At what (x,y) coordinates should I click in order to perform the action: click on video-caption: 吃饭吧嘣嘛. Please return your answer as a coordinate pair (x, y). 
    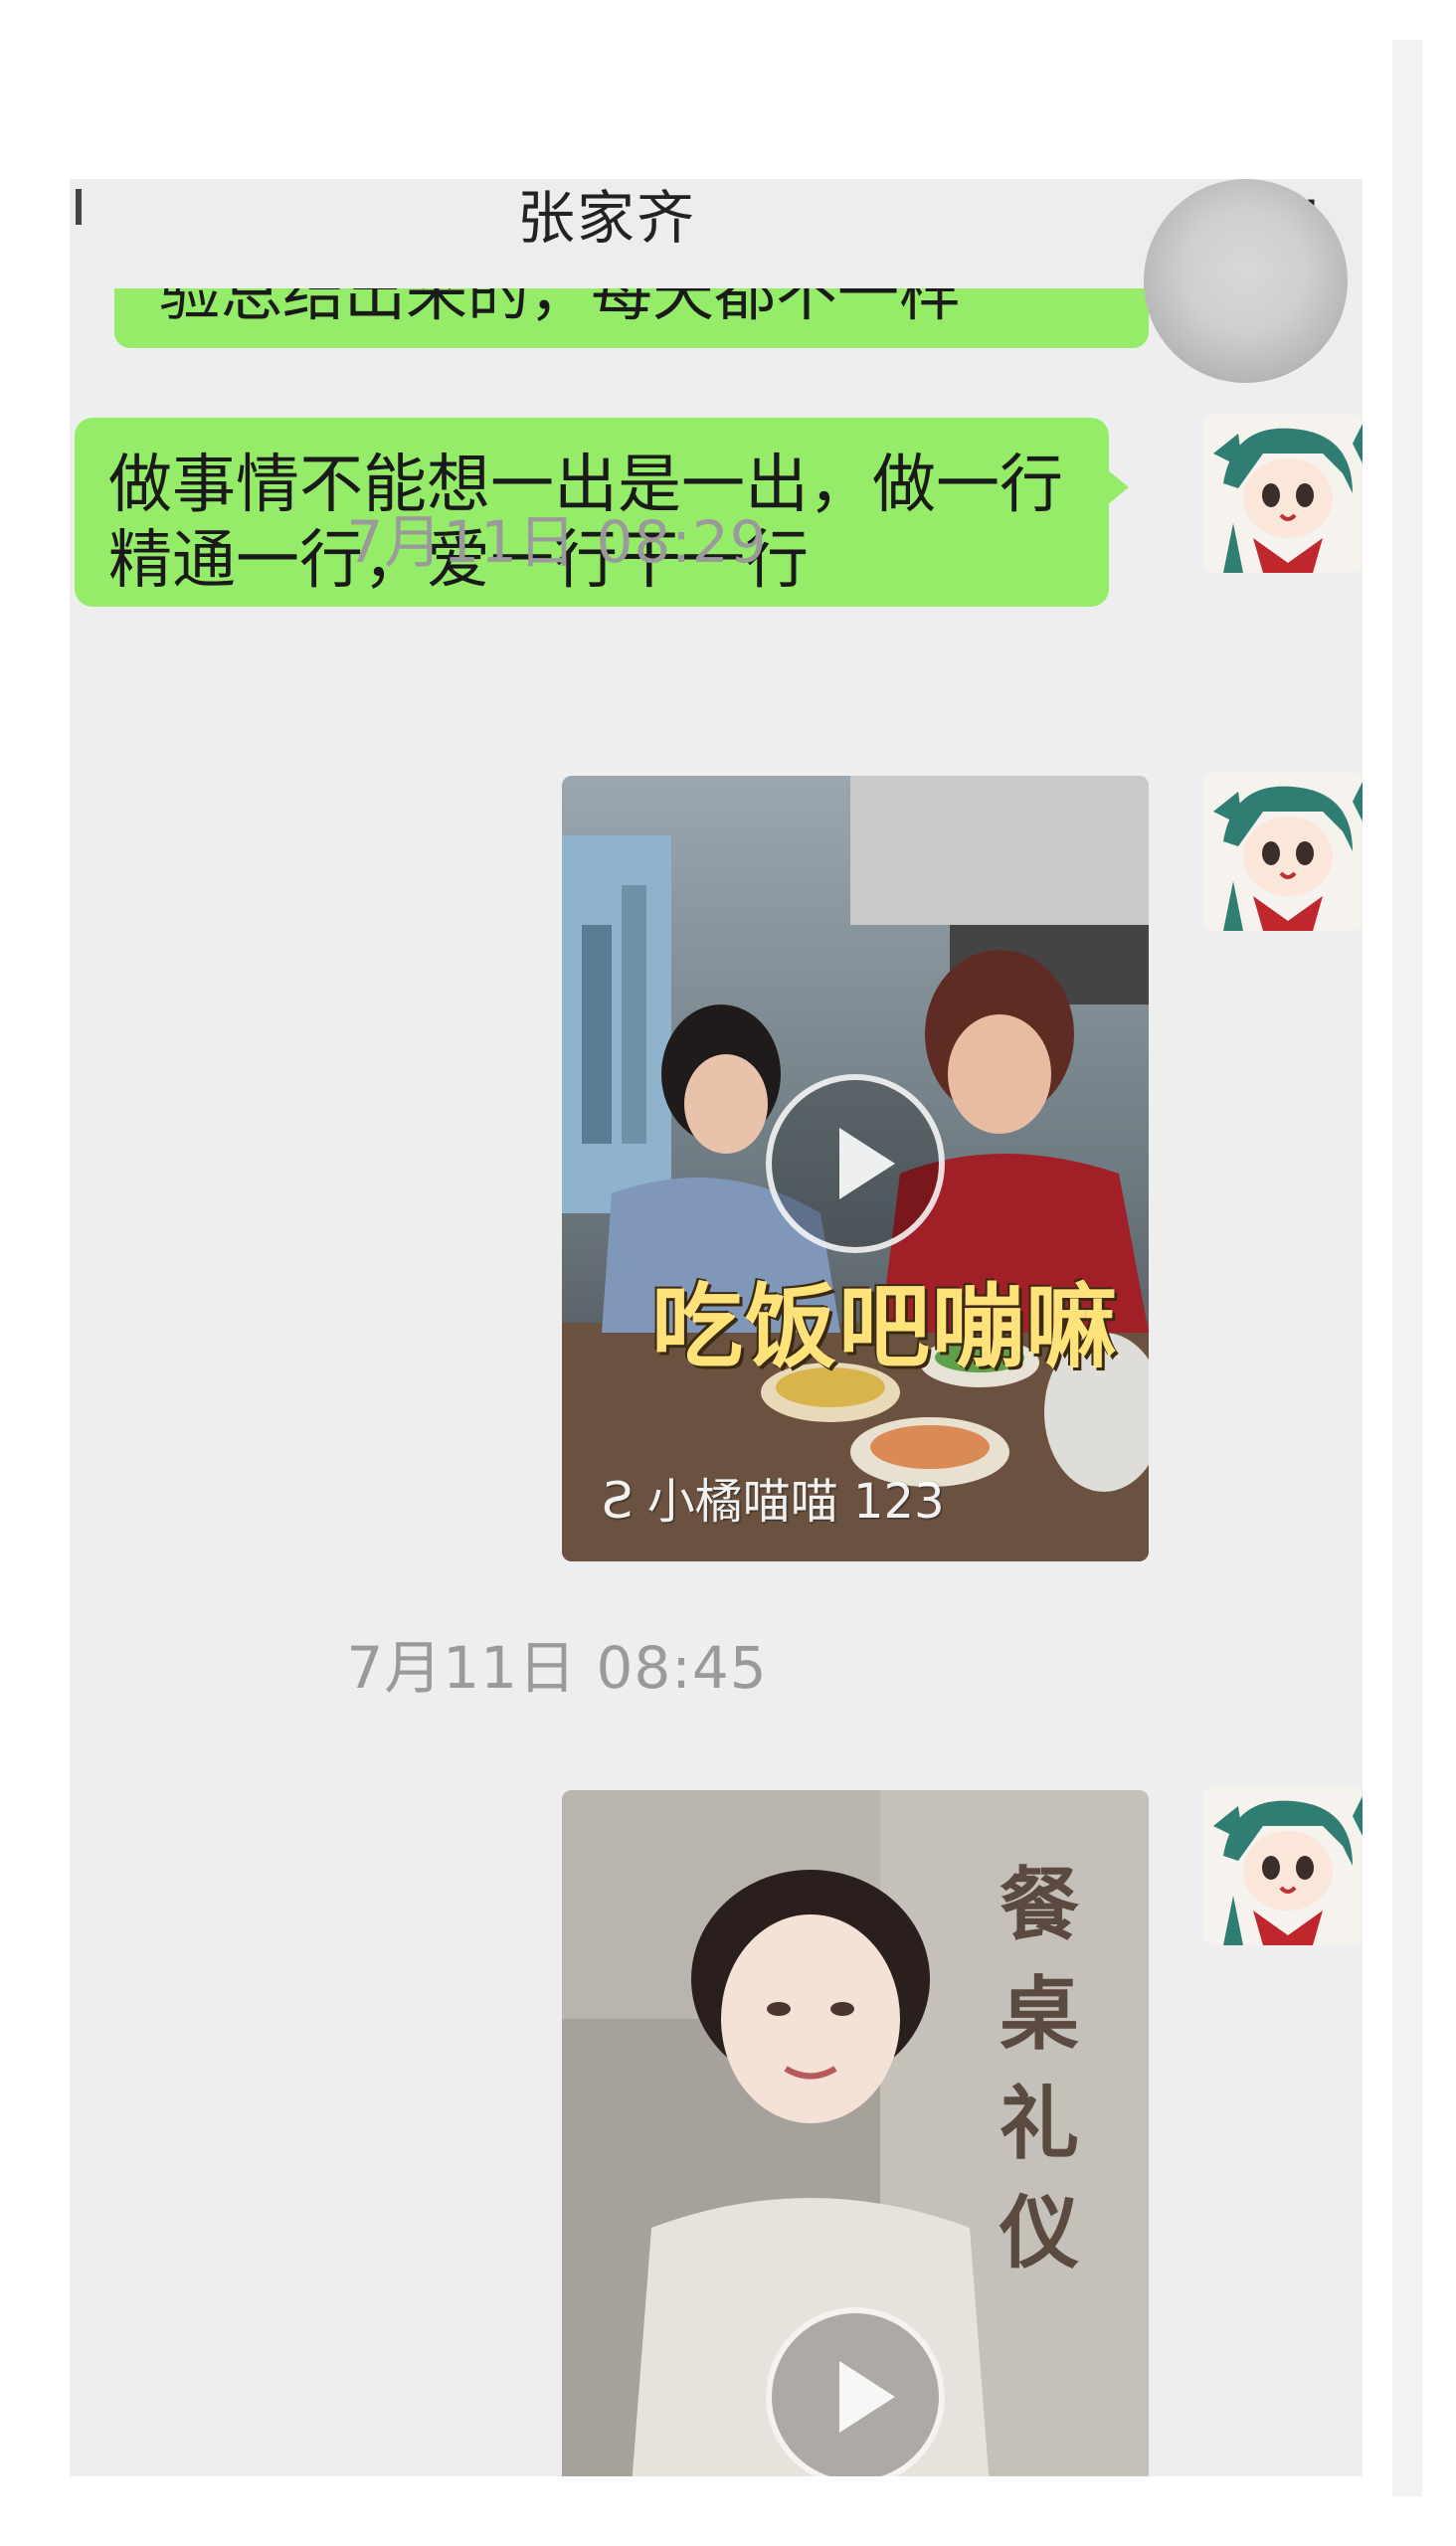
    Looking at the image, I should click on (885, 1327).